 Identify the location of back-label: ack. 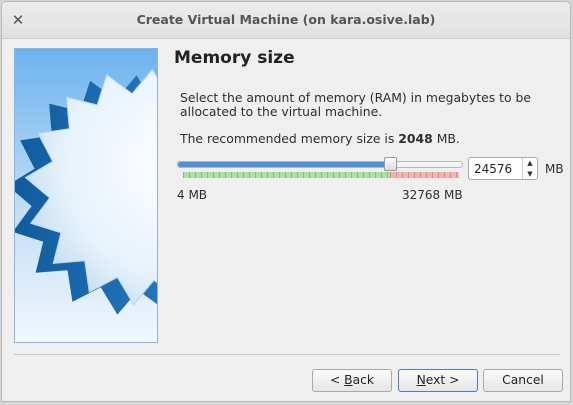
(363, 380).